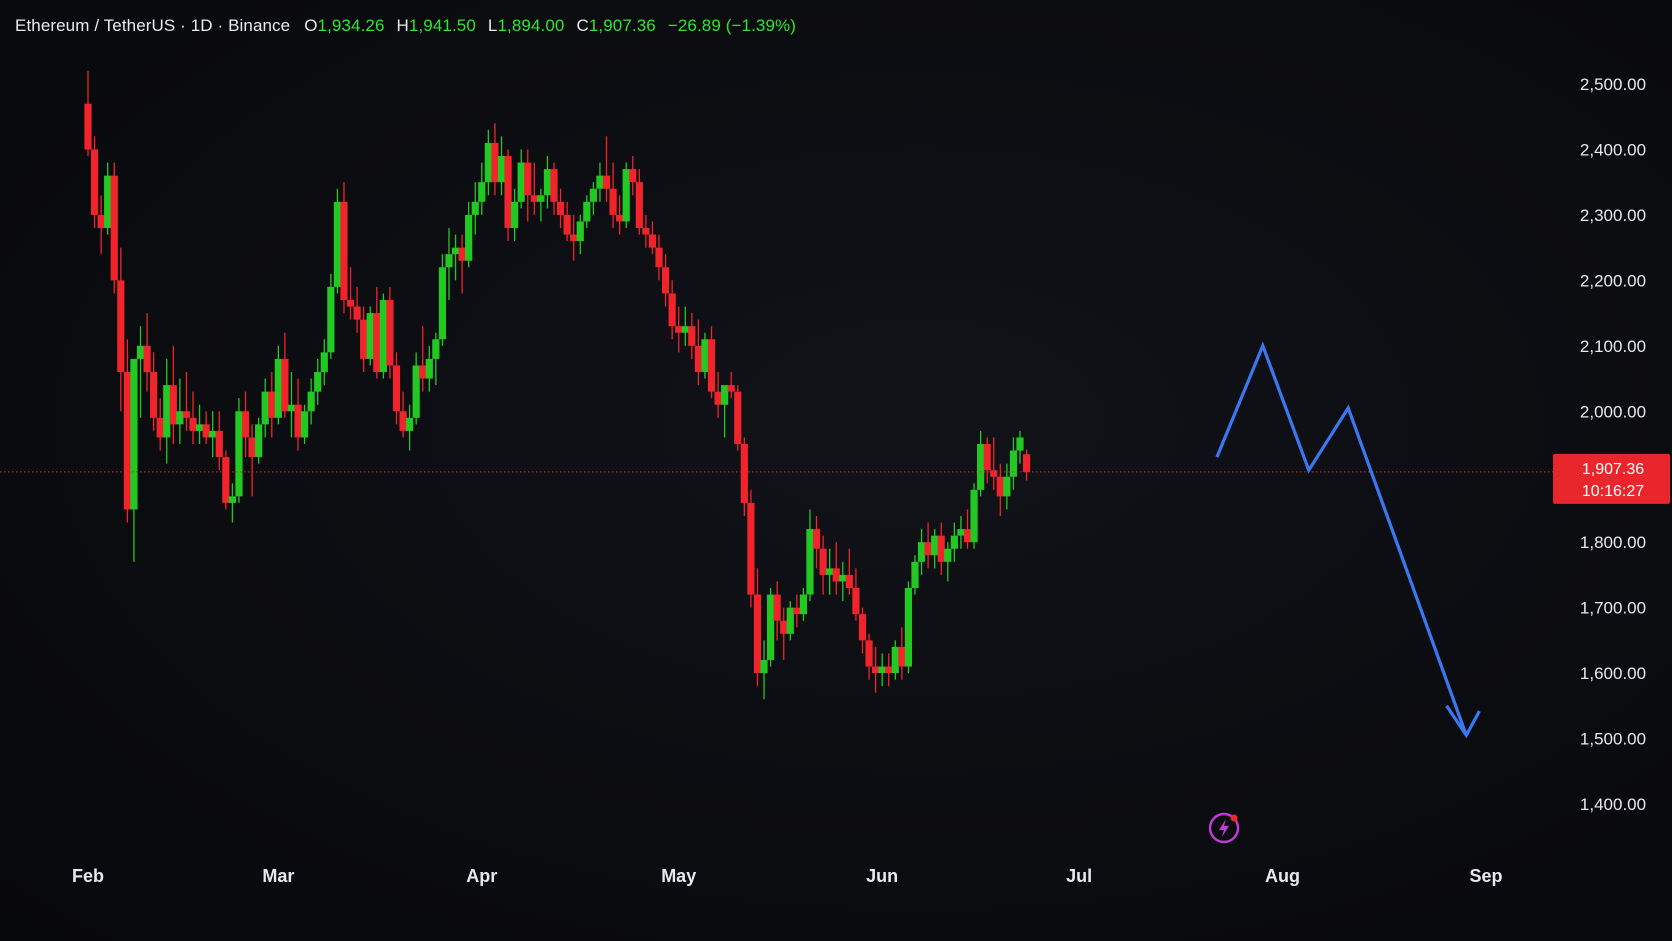 The height and width of the screenshot is (941, 1672). What do you see at coordinates (787, 876) in the screenshot?
I see `x-axis: Feb Mar Apr May Jun Jul Aug Sep` at bounding box center [787, 876].